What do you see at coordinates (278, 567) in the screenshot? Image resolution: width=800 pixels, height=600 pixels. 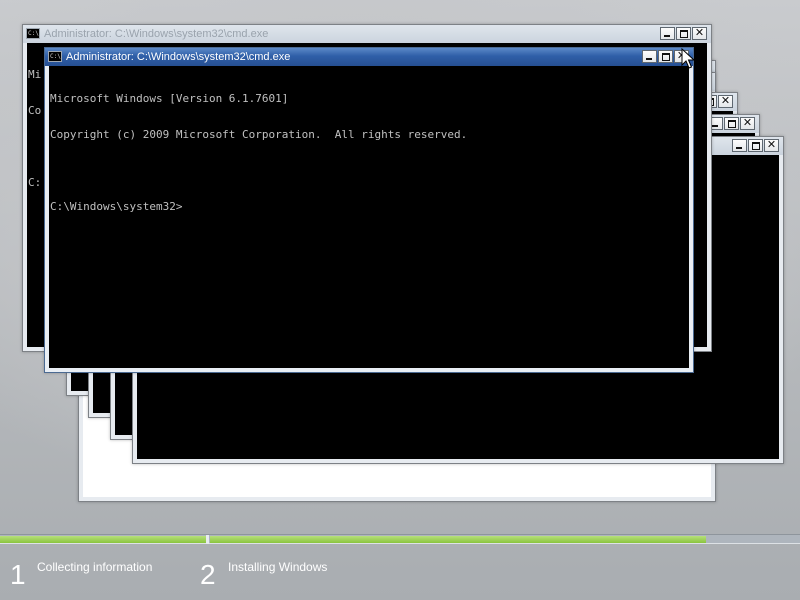 I see `step-label: Installing Windows` at bounding box center [278, 567].